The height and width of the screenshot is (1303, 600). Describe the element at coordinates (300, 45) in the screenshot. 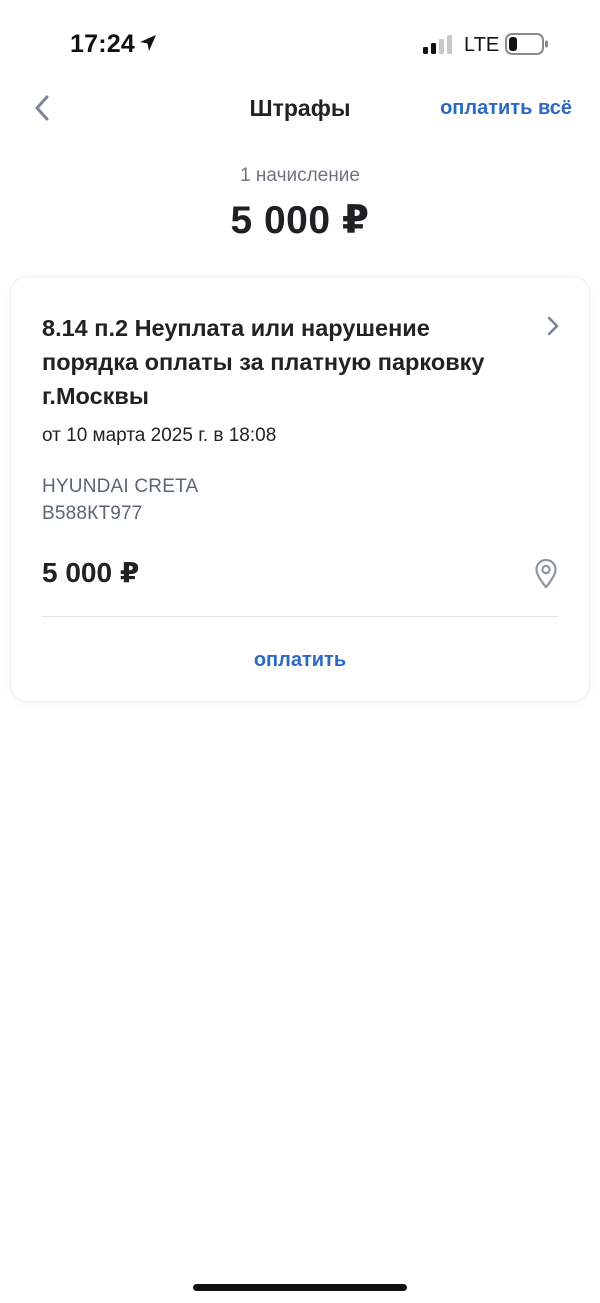

I see `status-bar: 17:24 LTE` at that location.